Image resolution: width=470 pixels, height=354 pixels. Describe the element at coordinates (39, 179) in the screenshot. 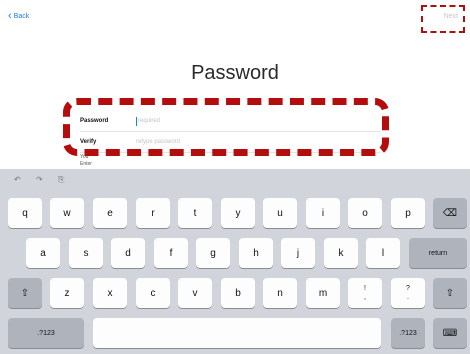

I see `redo-icon: ↷` at that location.